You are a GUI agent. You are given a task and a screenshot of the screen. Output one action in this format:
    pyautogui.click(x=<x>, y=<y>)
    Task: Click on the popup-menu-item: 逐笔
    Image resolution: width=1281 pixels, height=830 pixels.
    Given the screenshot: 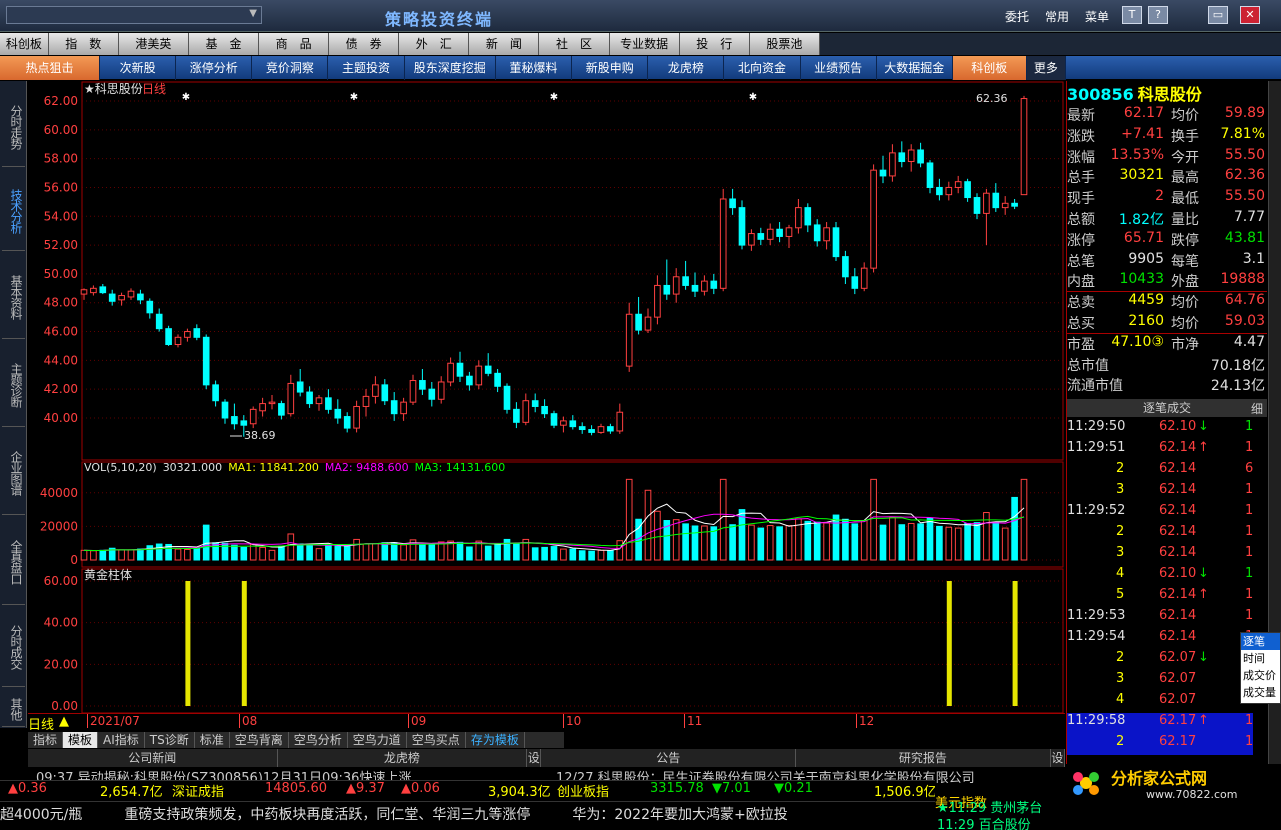 What is the action you would take?
    pyautogui.click(x=1260, y=641)
    